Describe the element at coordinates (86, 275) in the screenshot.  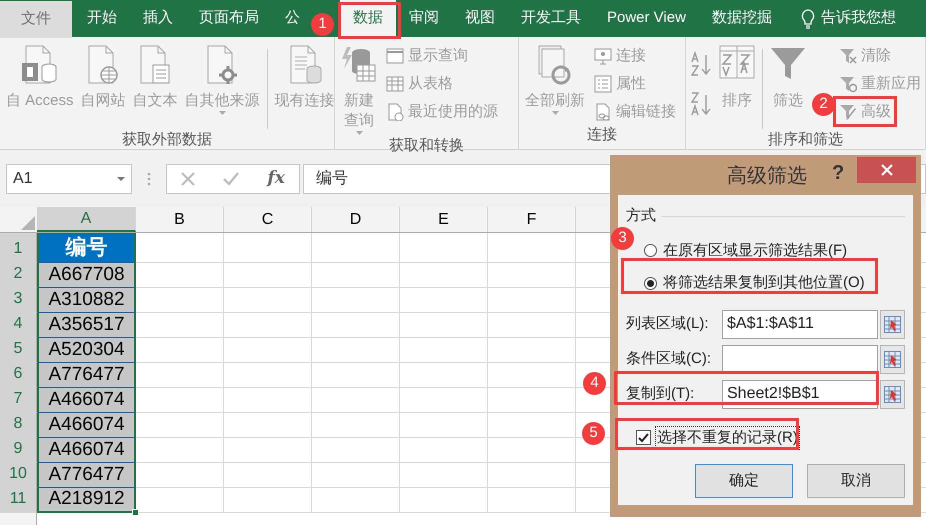
I see `table-cell: A667708` at that location.